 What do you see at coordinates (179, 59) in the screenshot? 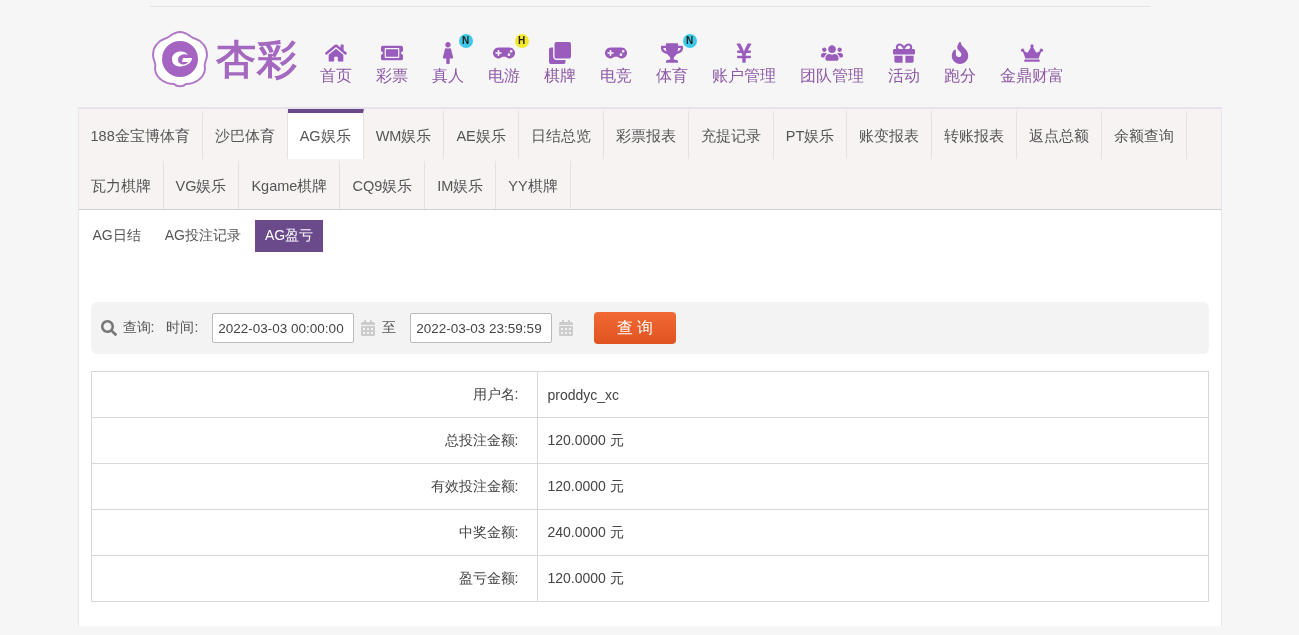
I see `logo-emblem-icon` at bounding box center [179, 59].